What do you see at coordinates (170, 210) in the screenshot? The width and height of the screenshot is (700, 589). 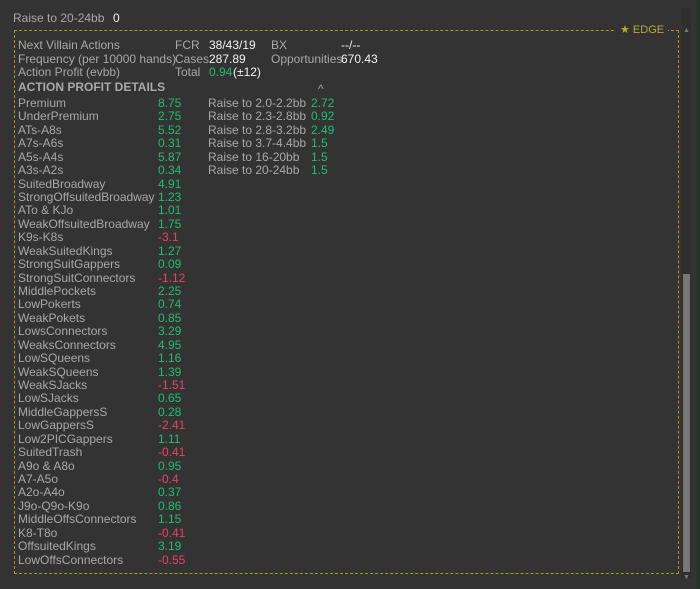 I see `row-value: 1.01` at bounding box center [170, 210].